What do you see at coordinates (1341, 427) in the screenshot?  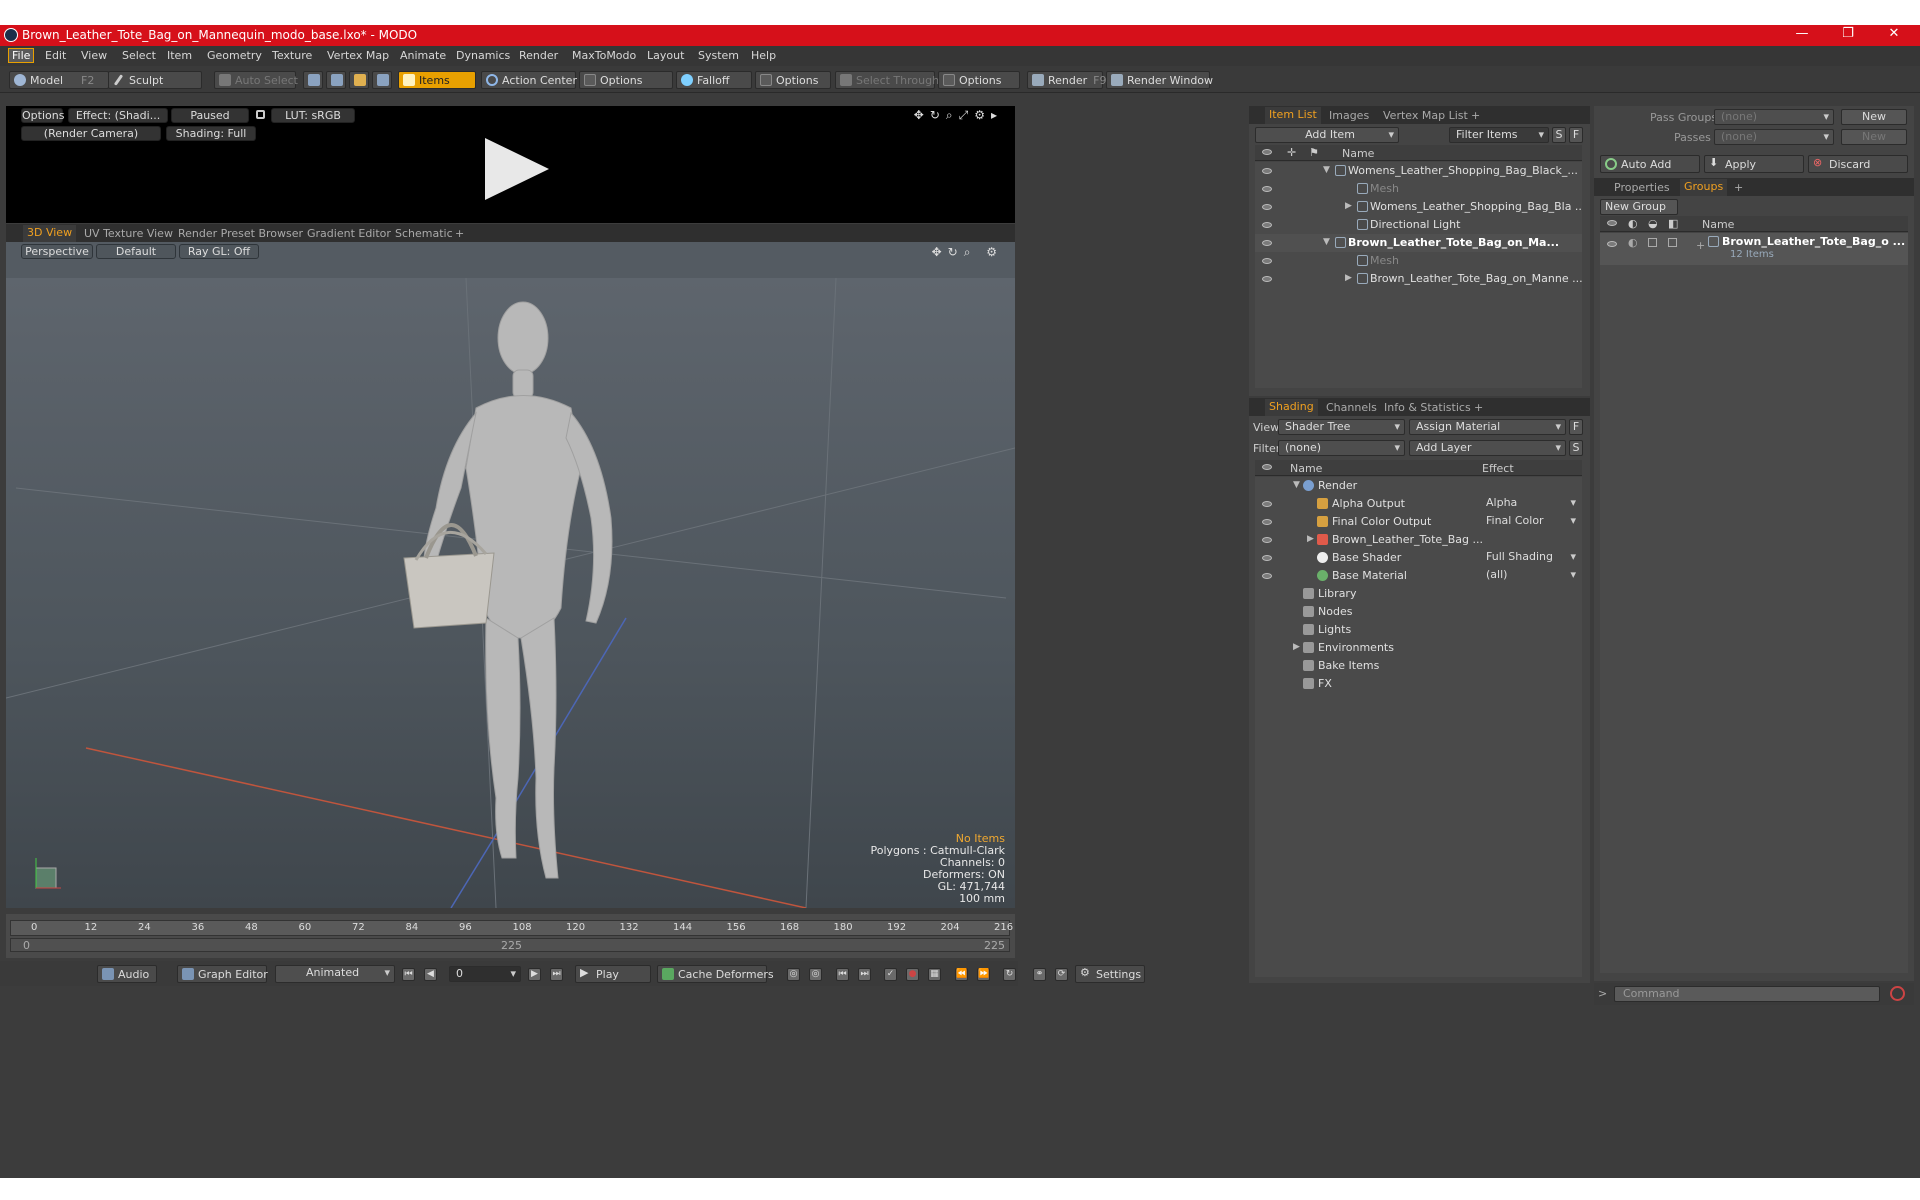 I see `view-dropdown: Shader Tree` at bounding box center [1341, 427].